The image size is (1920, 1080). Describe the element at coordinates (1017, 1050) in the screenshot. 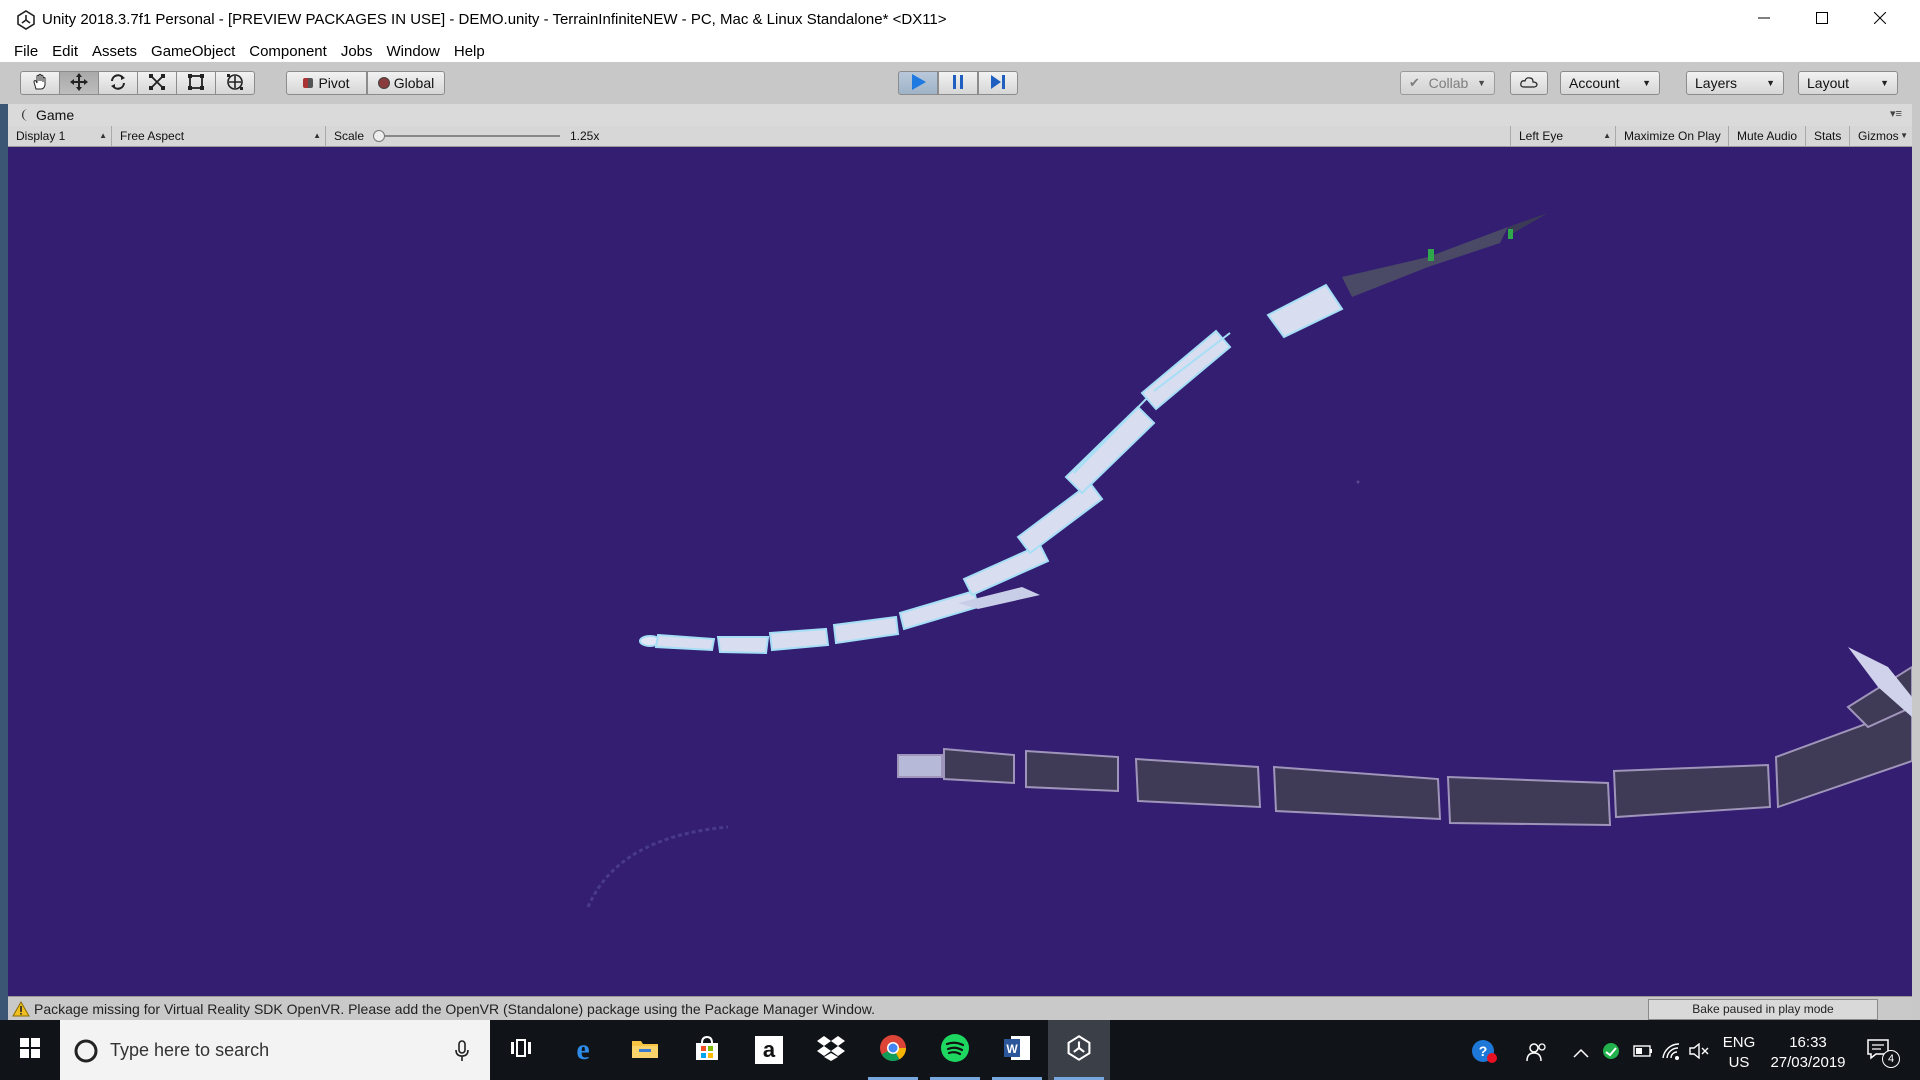

I see `taskbar-word: W` at that location.